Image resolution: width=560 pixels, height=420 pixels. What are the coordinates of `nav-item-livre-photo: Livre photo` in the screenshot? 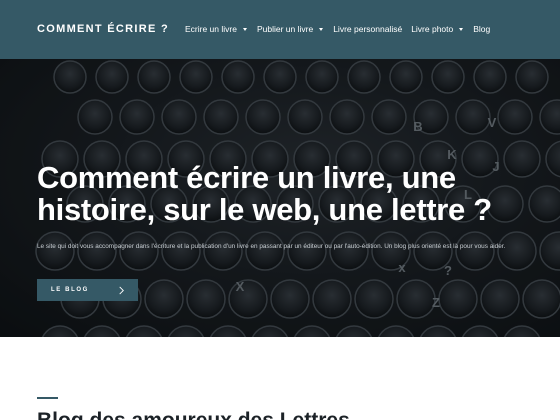 It's located at (437, 29).